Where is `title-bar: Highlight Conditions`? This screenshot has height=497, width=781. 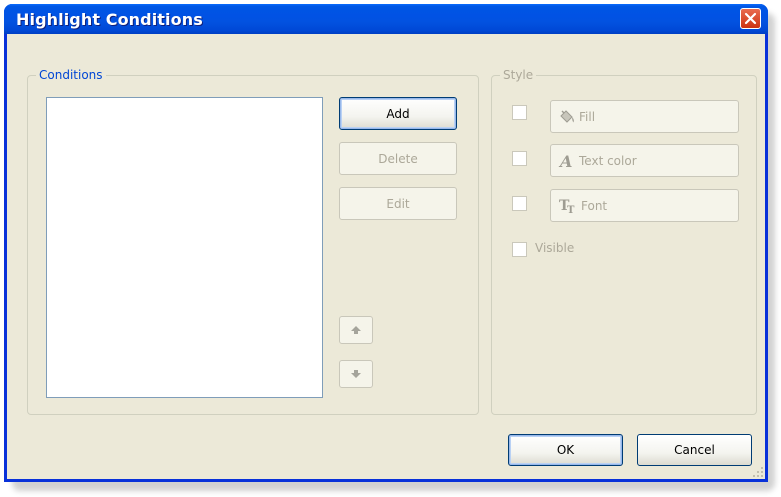
title-bar: Highlight Conditions is located at coordinates (386, 19).